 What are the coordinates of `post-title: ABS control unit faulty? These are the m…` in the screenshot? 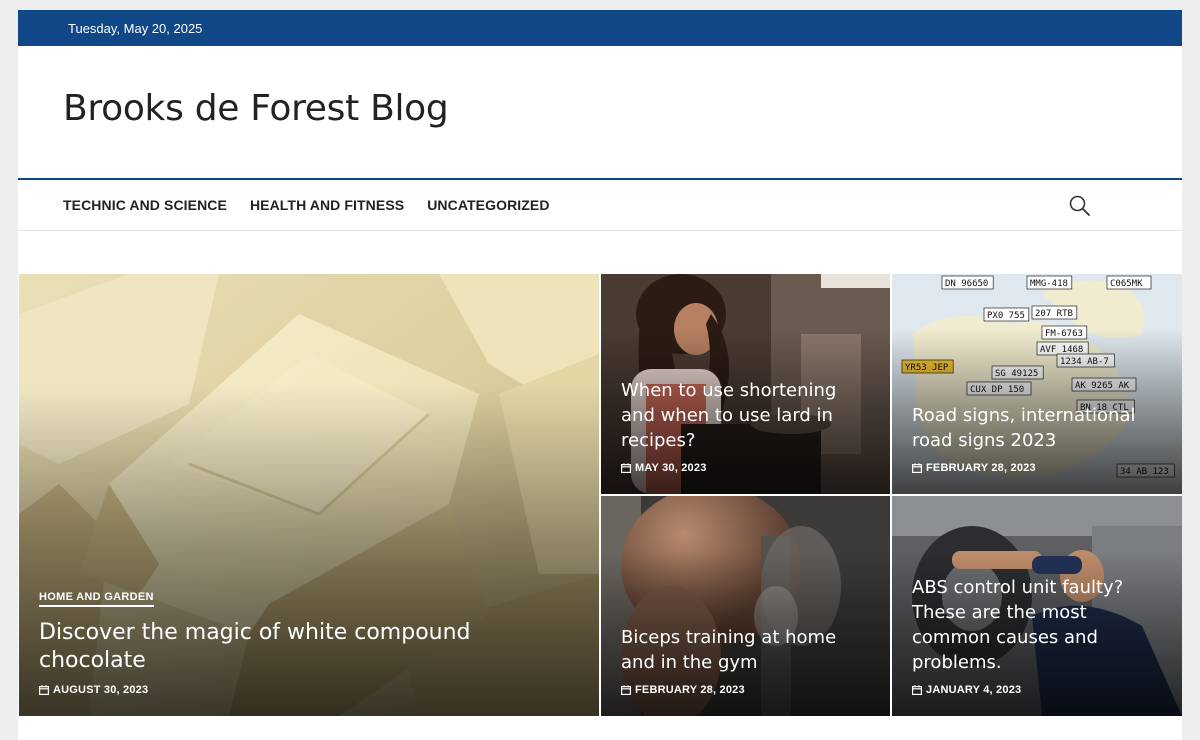 It's located at (1038, 625).